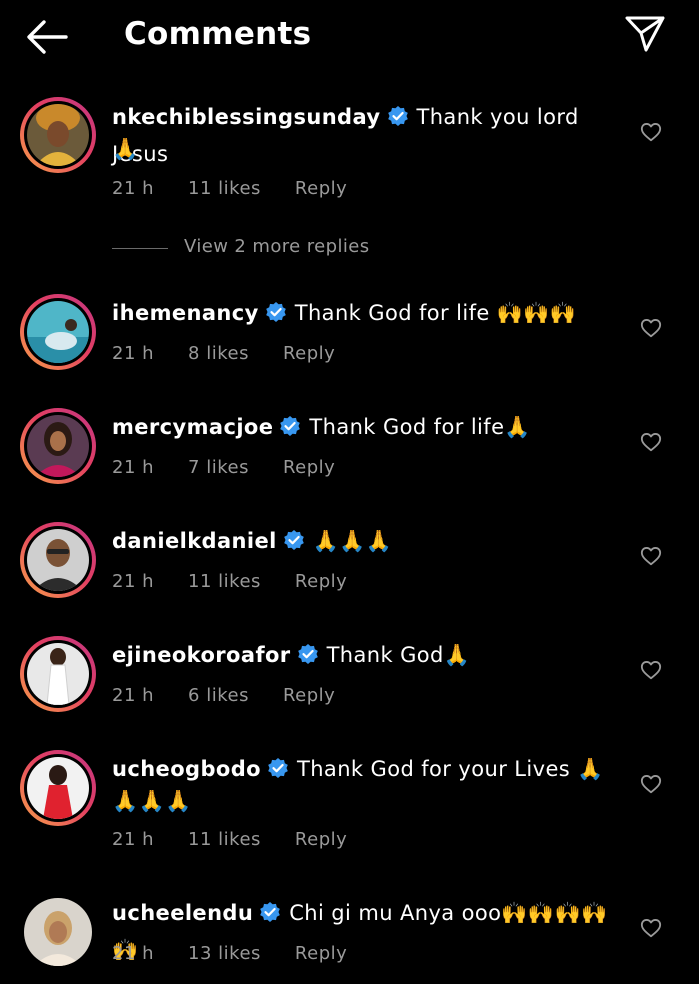  I want to click on arrow-left-icon, so click(47, 37).